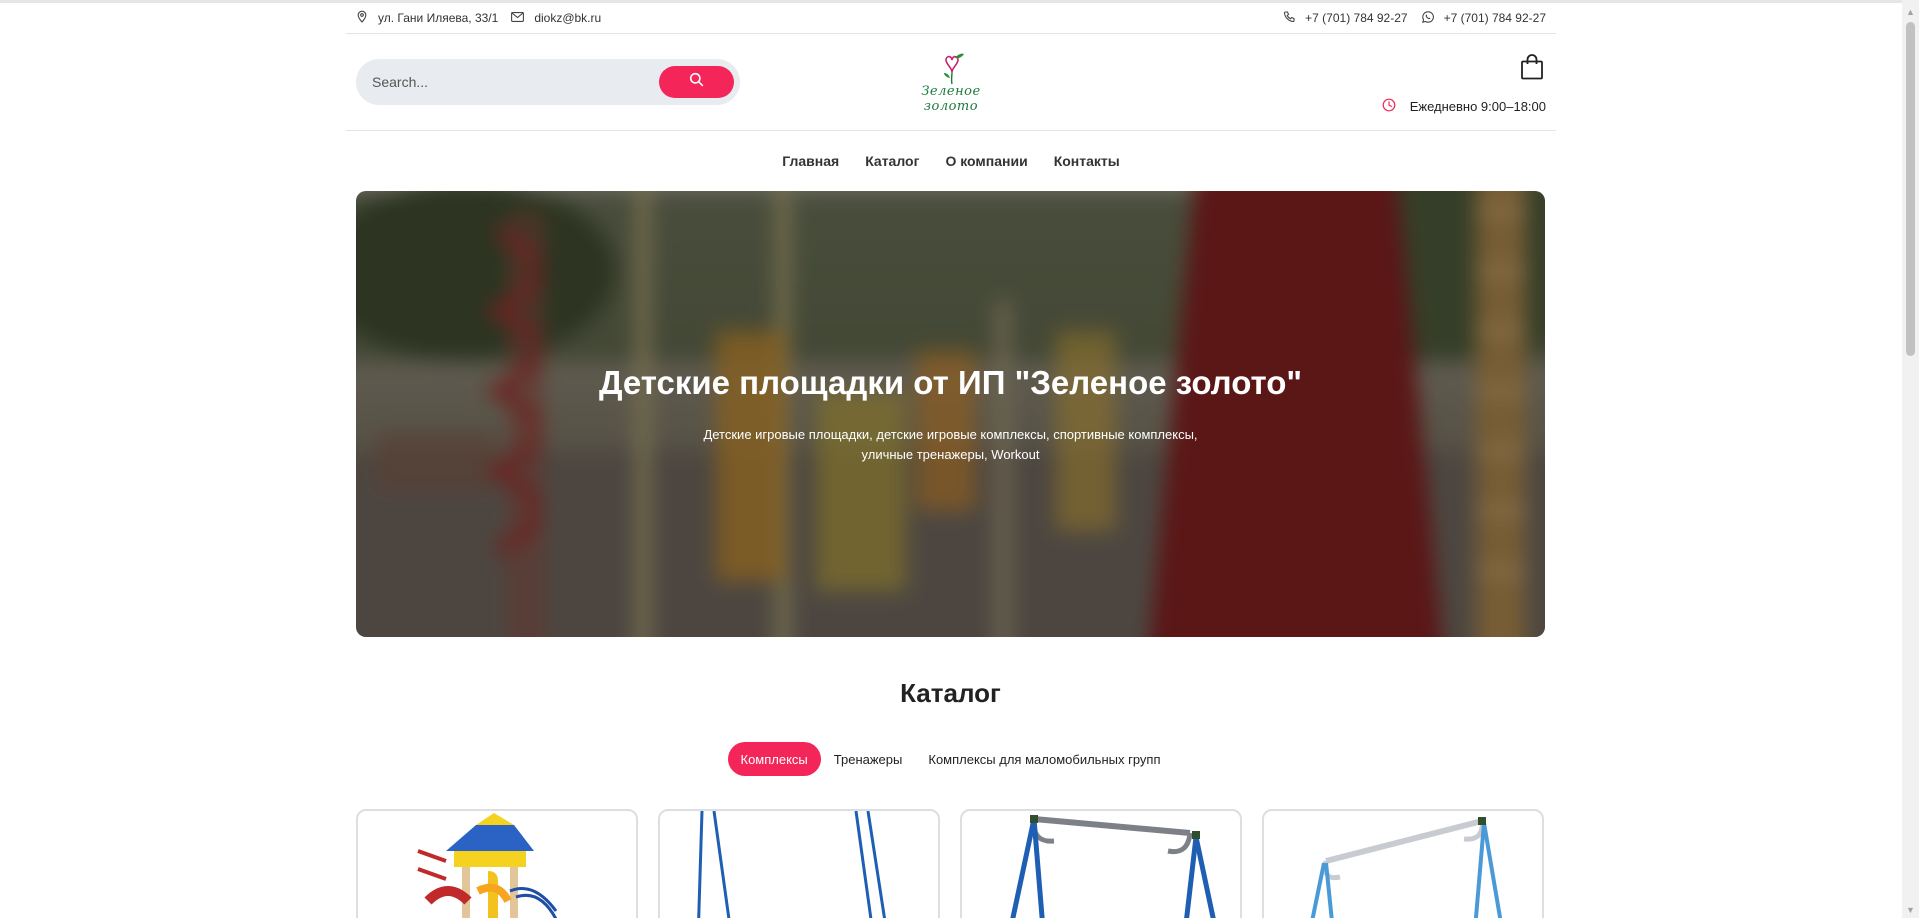 The height and width of the screenshot is (918, 1919). Describe the element at coordinates (950, 693) in the screenshot. I see `catalog-title: Каталог` at that location.